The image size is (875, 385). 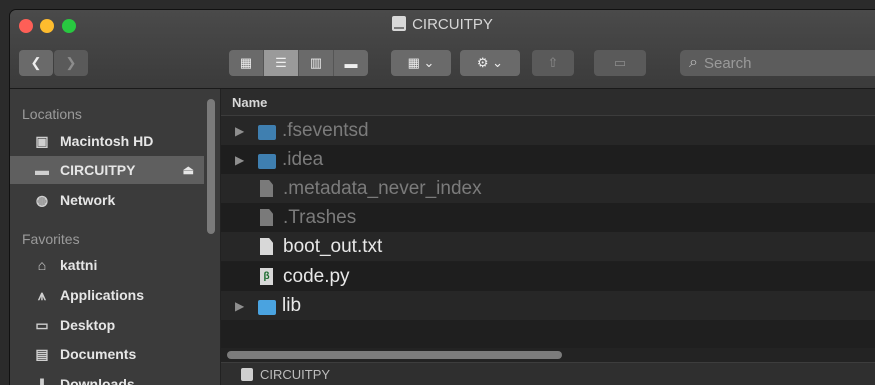 I want to click on forward-button: ❯, so click(x=71, y=63).